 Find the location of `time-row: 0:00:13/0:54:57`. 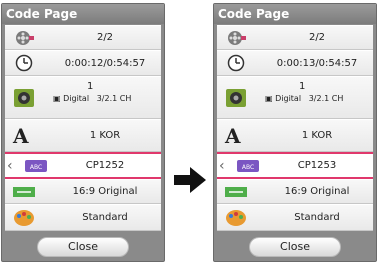

time-row: 0:00:13/0:54:57 is located at coordinates (295, 63).